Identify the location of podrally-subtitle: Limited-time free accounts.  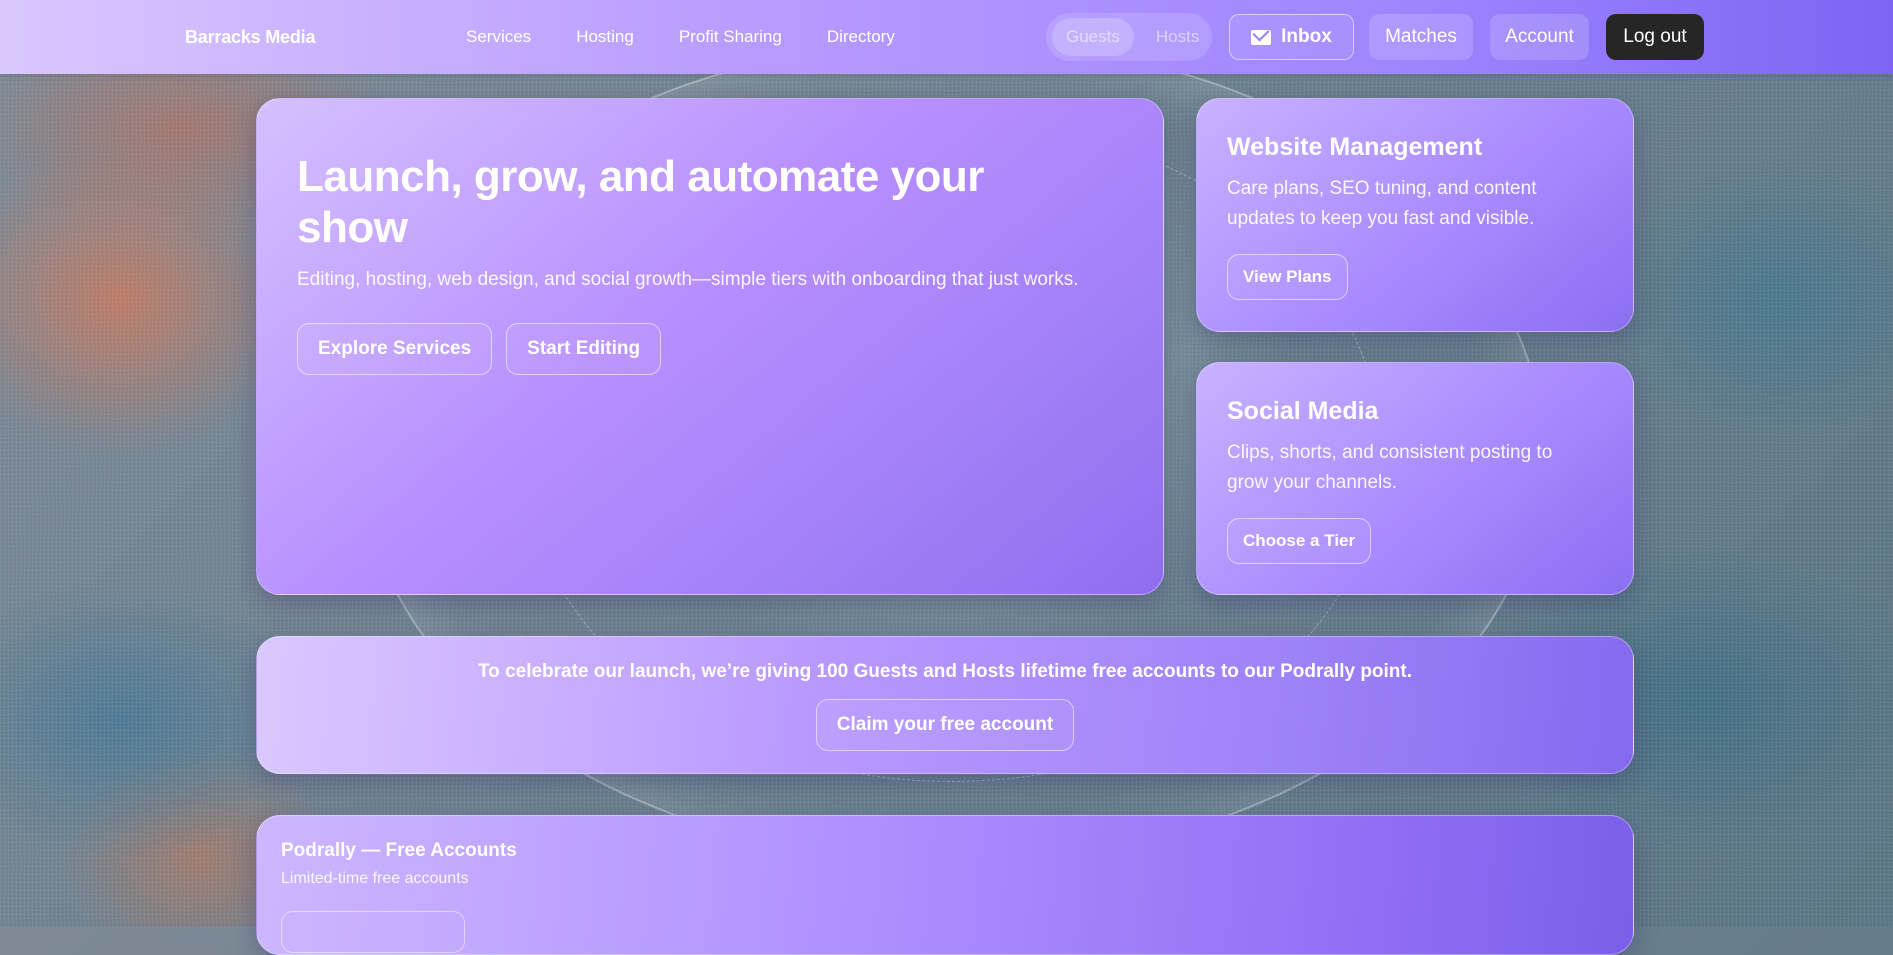
(375, 878).